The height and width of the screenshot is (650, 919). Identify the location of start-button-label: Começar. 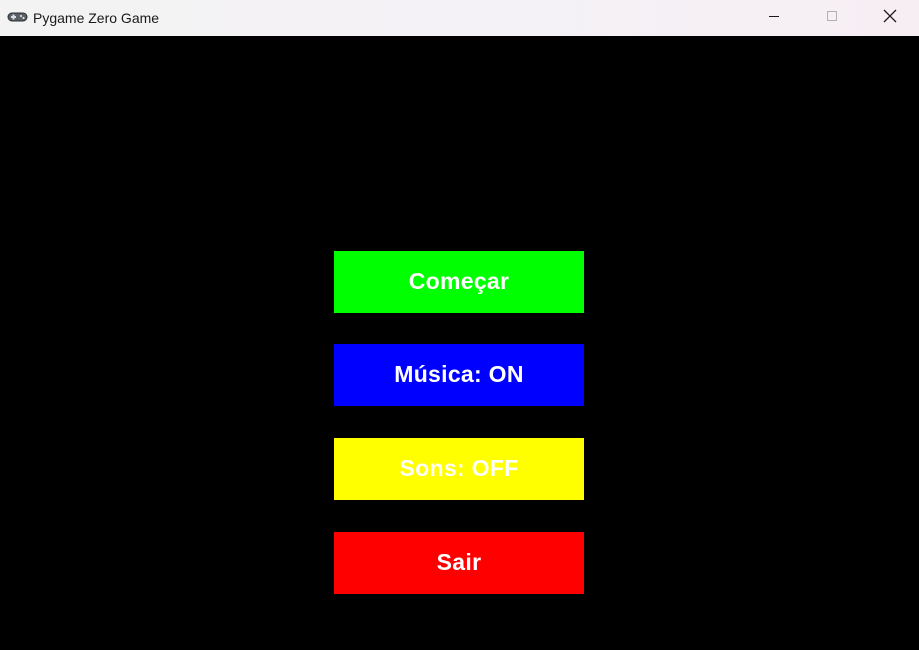
(459, 280).